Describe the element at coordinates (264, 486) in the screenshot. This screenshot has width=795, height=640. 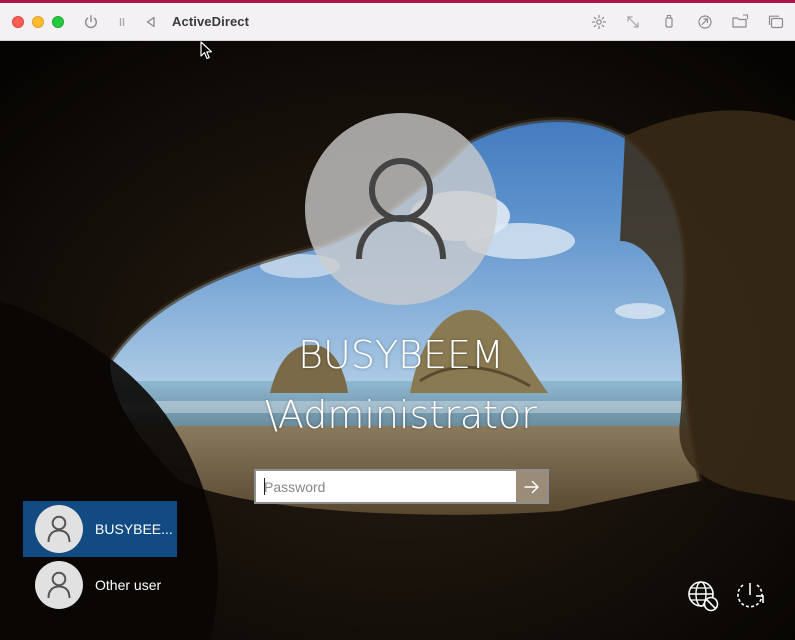
I see `text-caret` at that location.